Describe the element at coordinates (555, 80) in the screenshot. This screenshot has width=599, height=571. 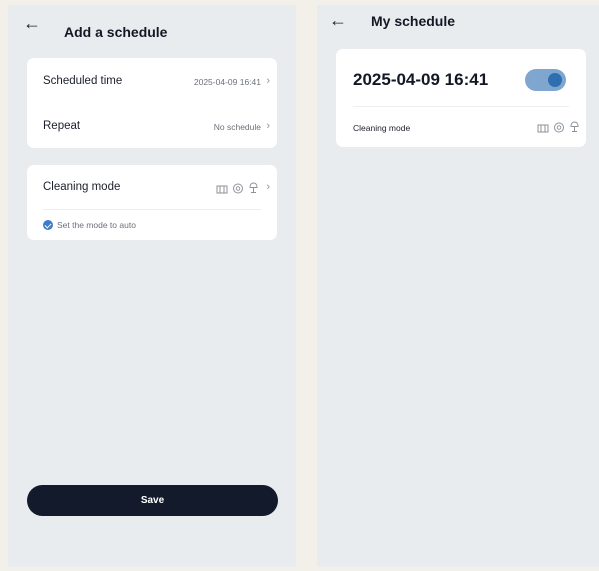
I see `toggle-knob` at that location.